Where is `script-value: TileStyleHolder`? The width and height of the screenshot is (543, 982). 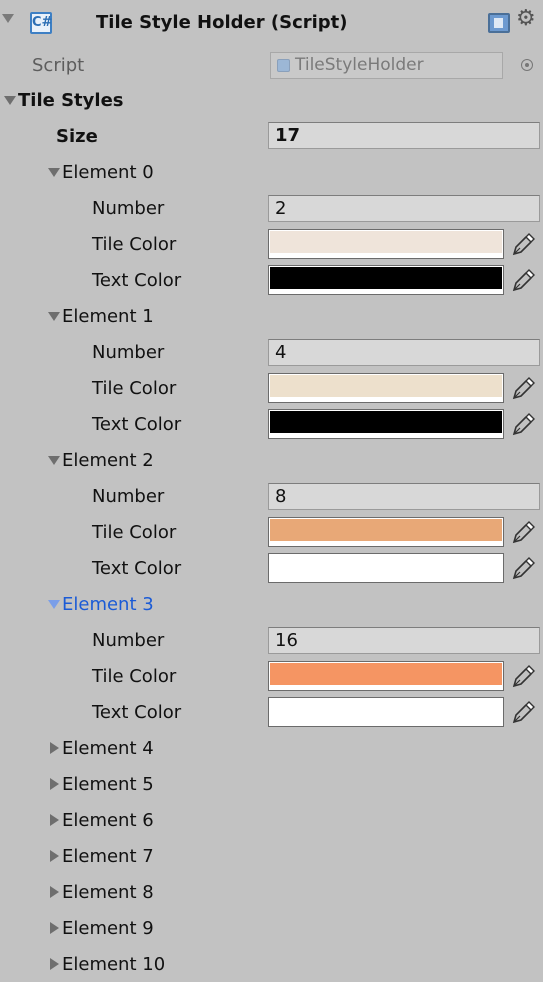
script-value: TileStyleHolder is located at coordinates (359, 64).